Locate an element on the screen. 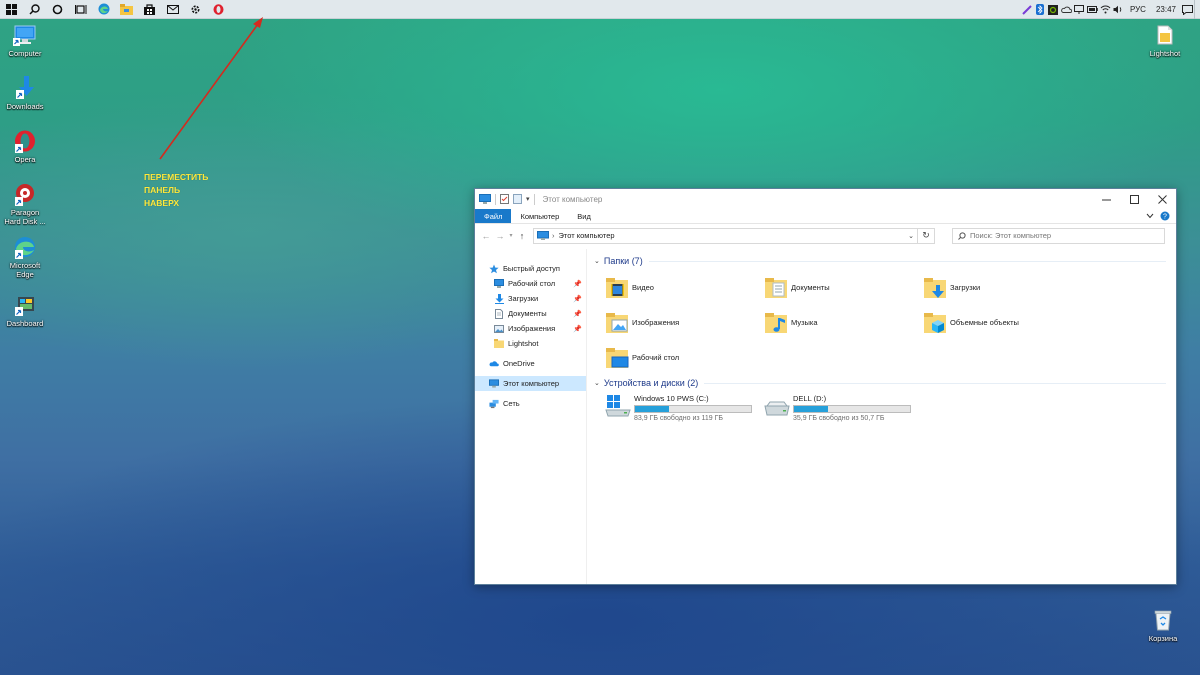 The image size is (1200, 675). folders-group-header: ⌄ Папки (7) is located at coordinates (885, 261).